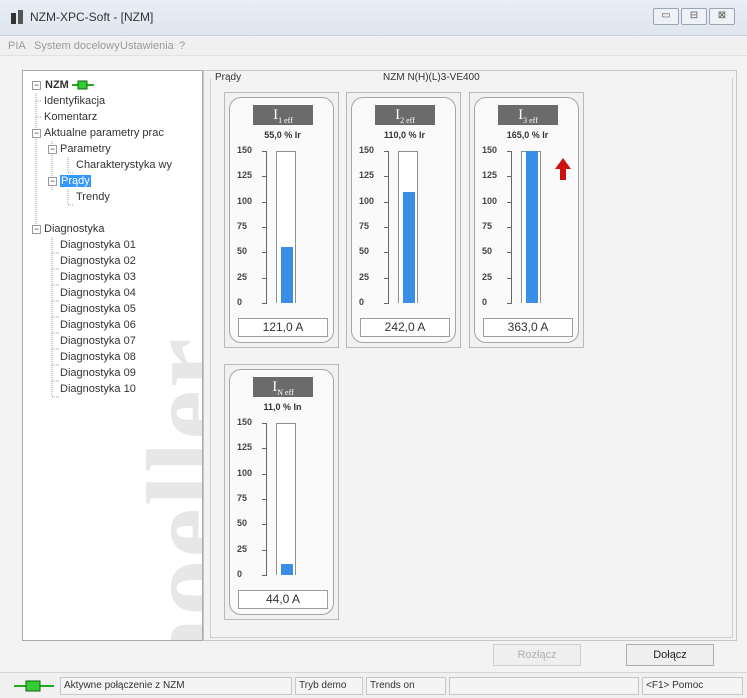  What do you see at coordinates (85, 149) in the screenshot?
I see `tree-item-parameters: Parametry` at bounding box center [85, 149].